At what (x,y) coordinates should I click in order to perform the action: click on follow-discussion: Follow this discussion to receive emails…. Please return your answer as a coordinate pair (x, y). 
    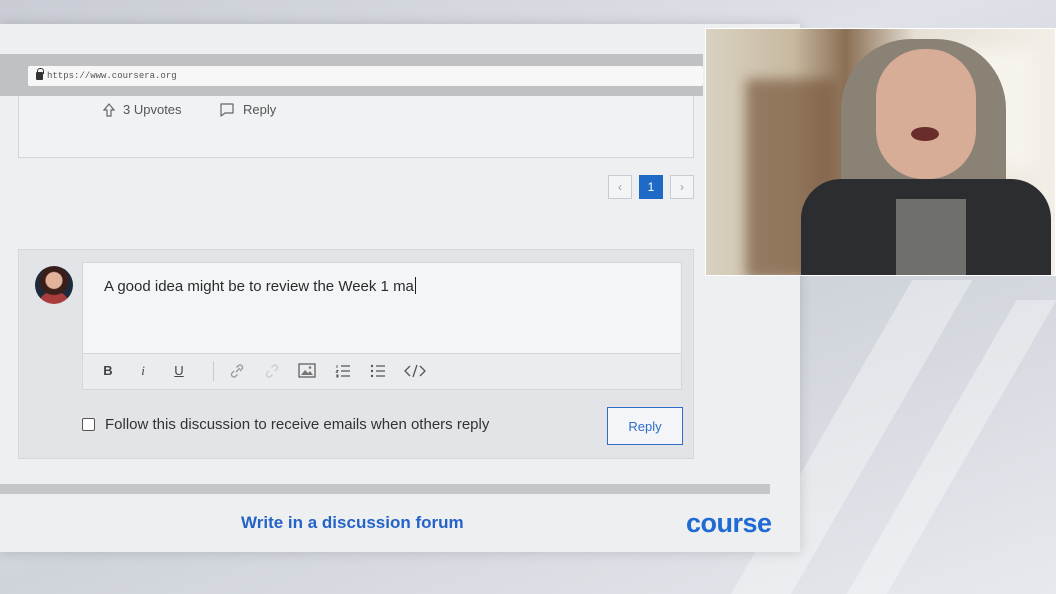
    Looking at the image, I should click on (285, 424).